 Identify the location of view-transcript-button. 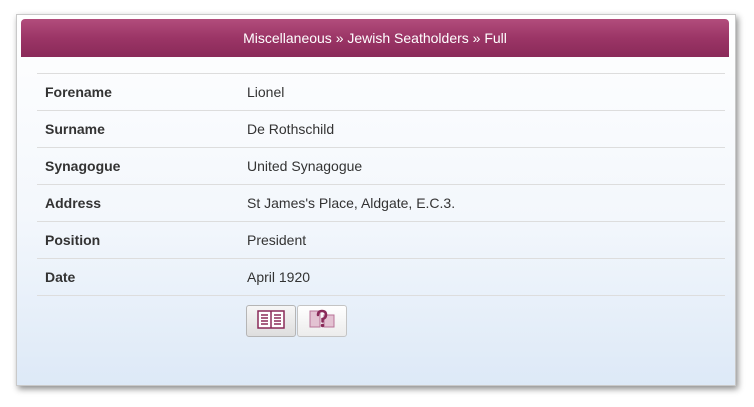
(271, 321).